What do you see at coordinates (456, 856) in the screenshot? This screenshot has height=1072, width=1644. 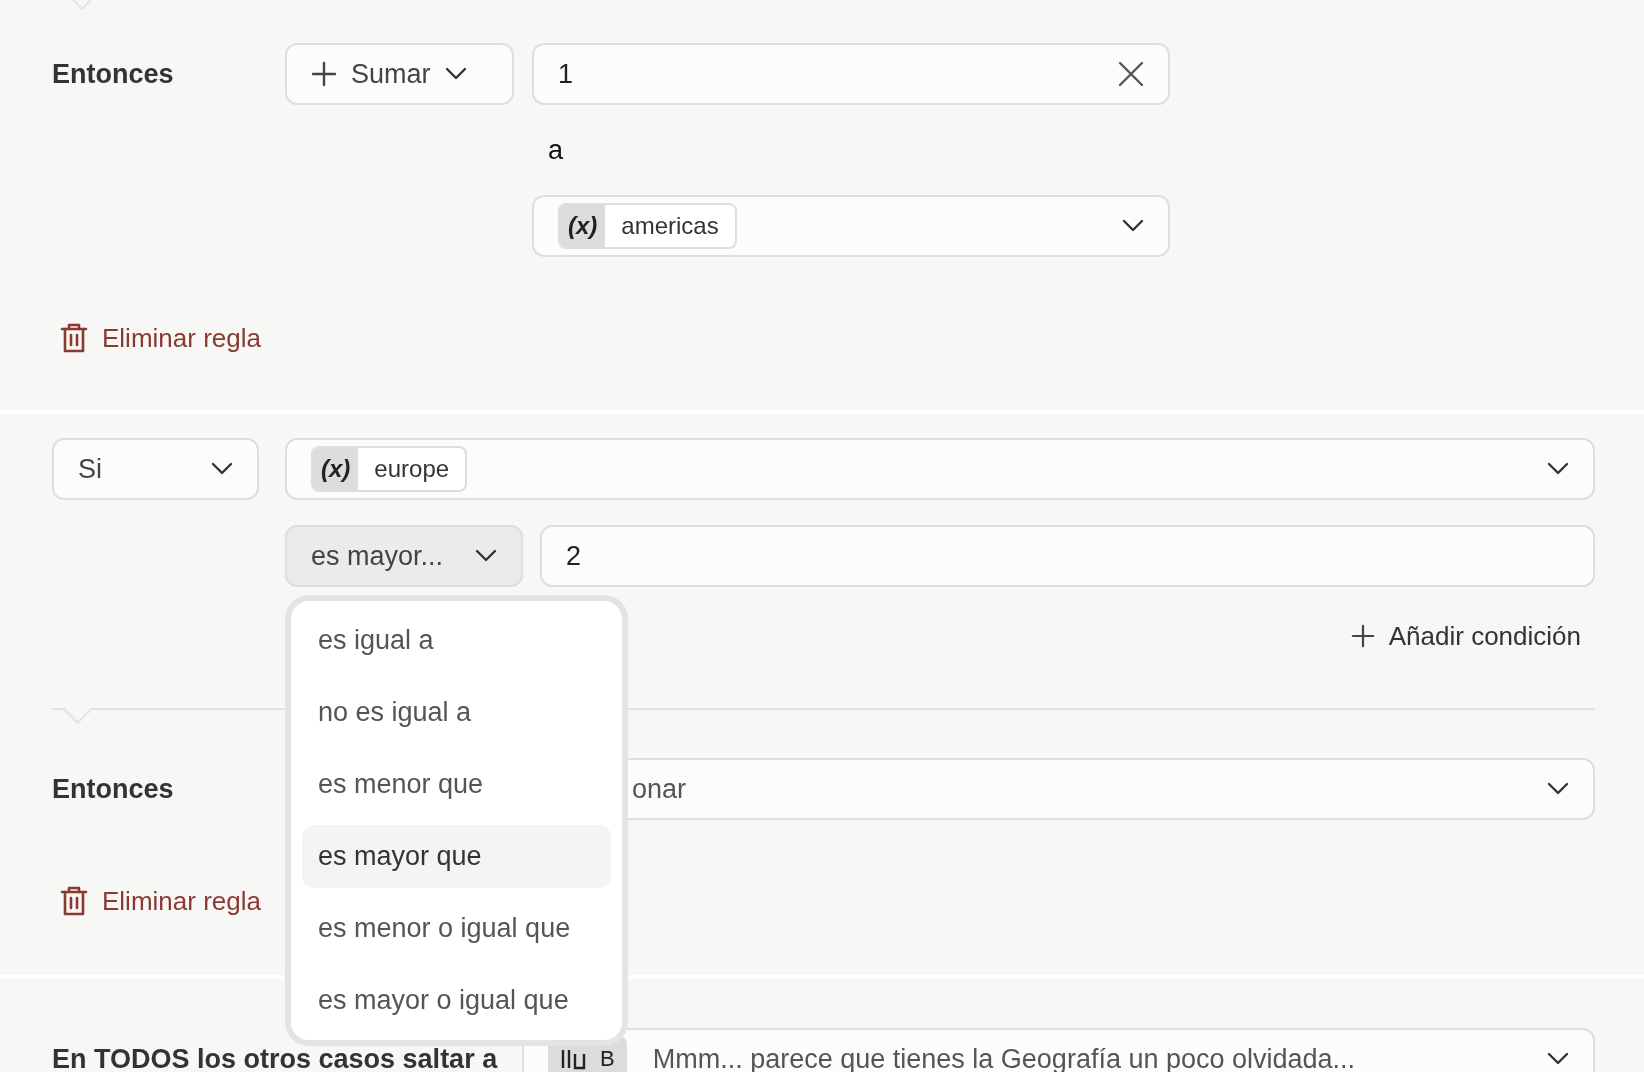 I see `menu-item: es mayor que` at bounding box center [456, 856].